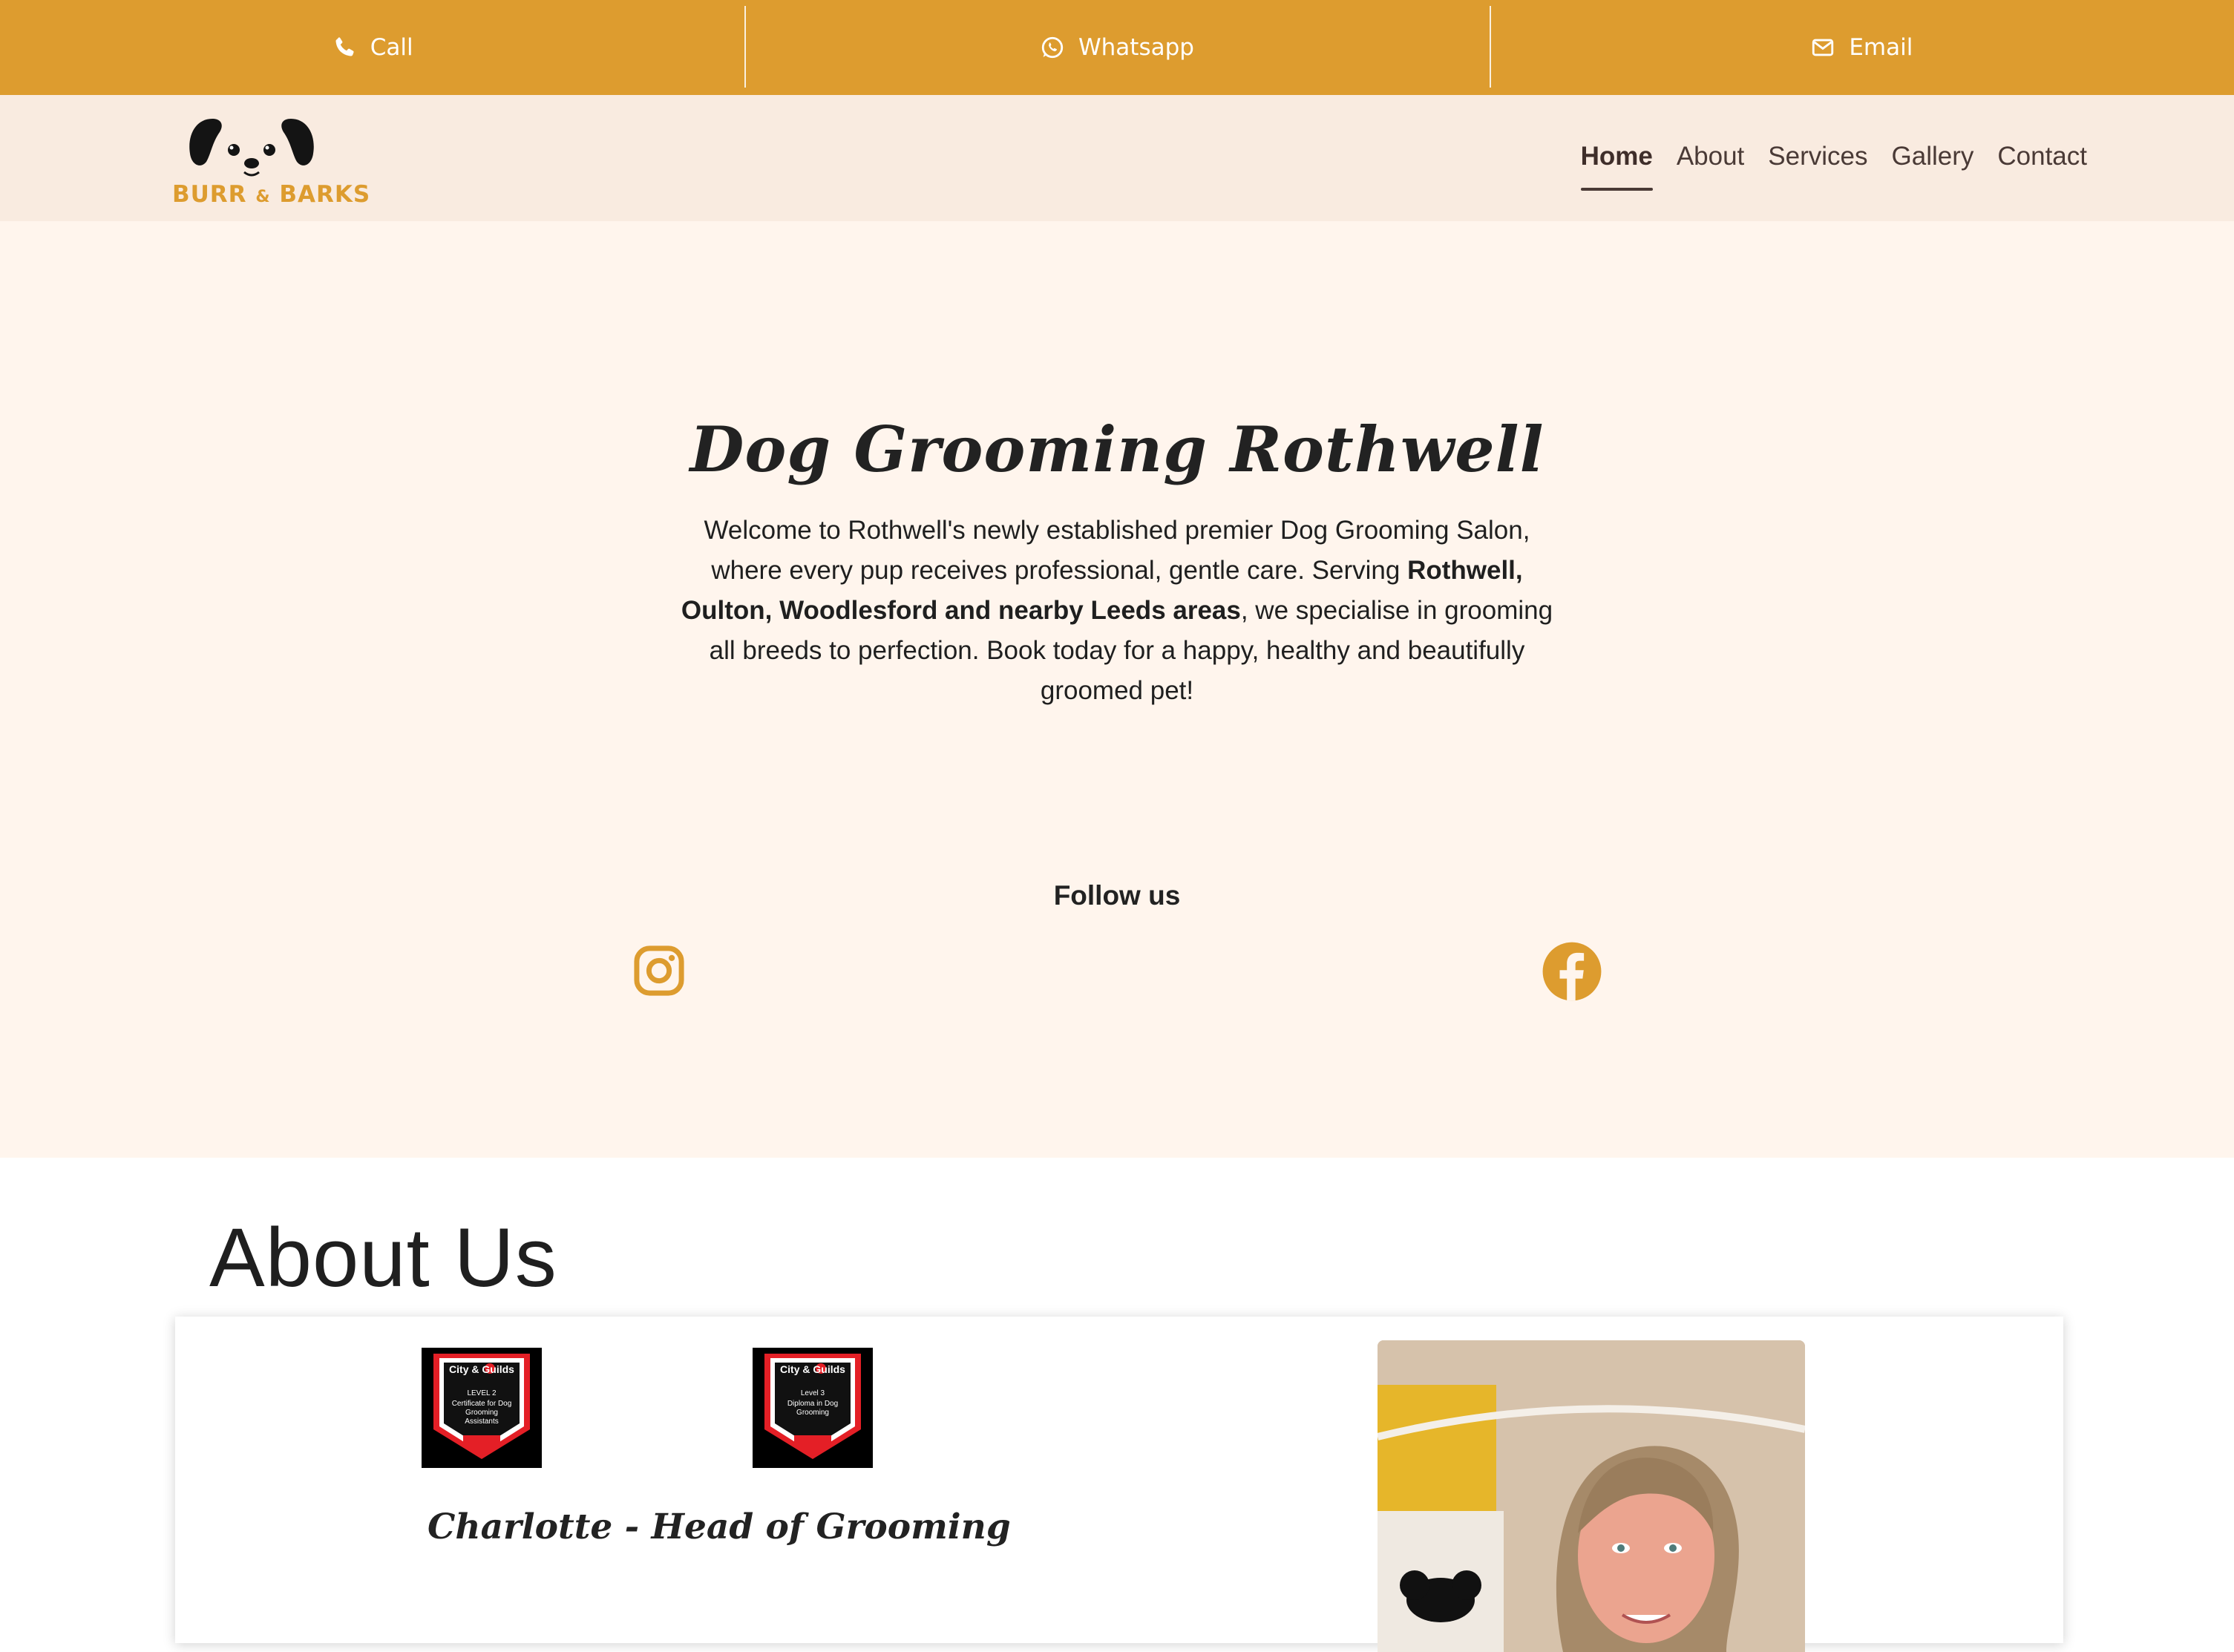 The width and height of the screenshot is (2234, 1652). What do you see at coordinates (482, 1393) in the screenshot?
I see `badge-level: LEVEL 2` at bounding box center [482, 1393].